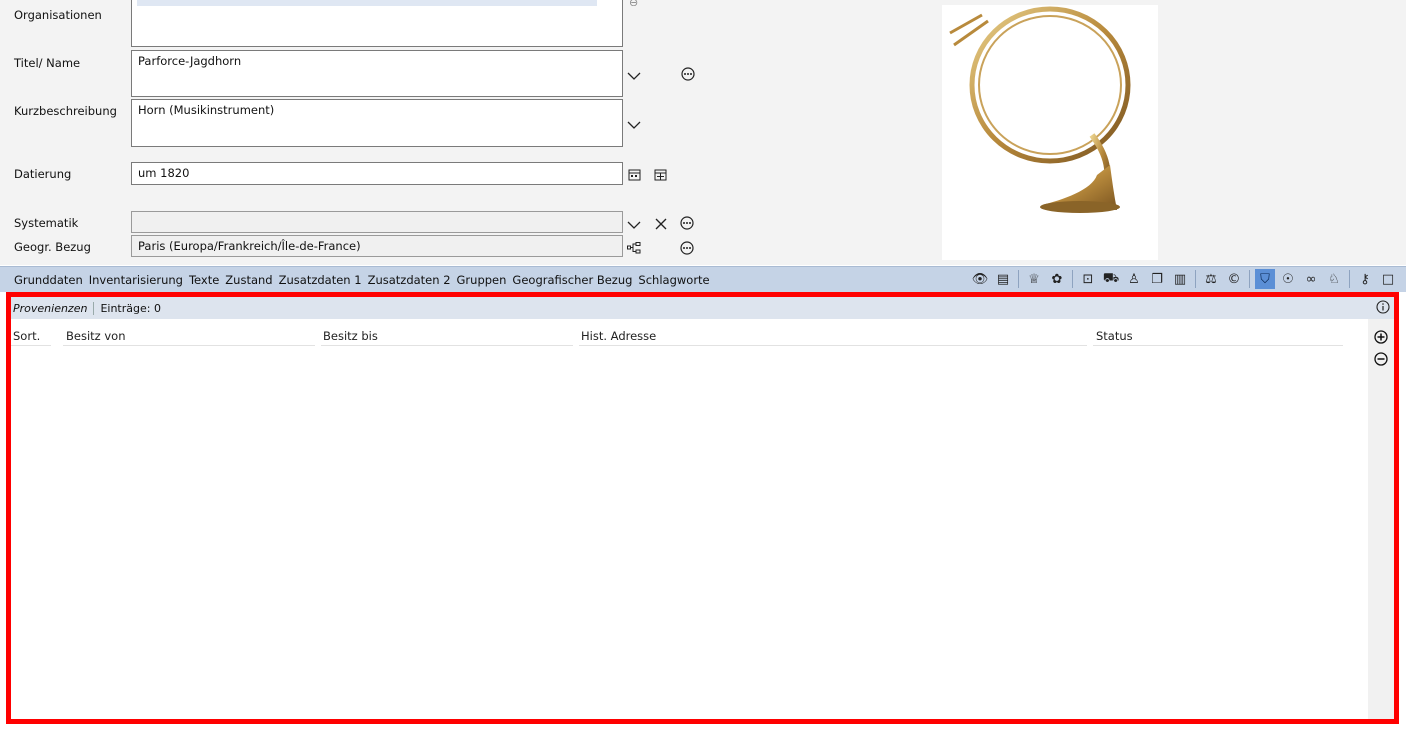 This screenshot has height=733, width=1406. I want to click on info-icon, so click(1383, 308).